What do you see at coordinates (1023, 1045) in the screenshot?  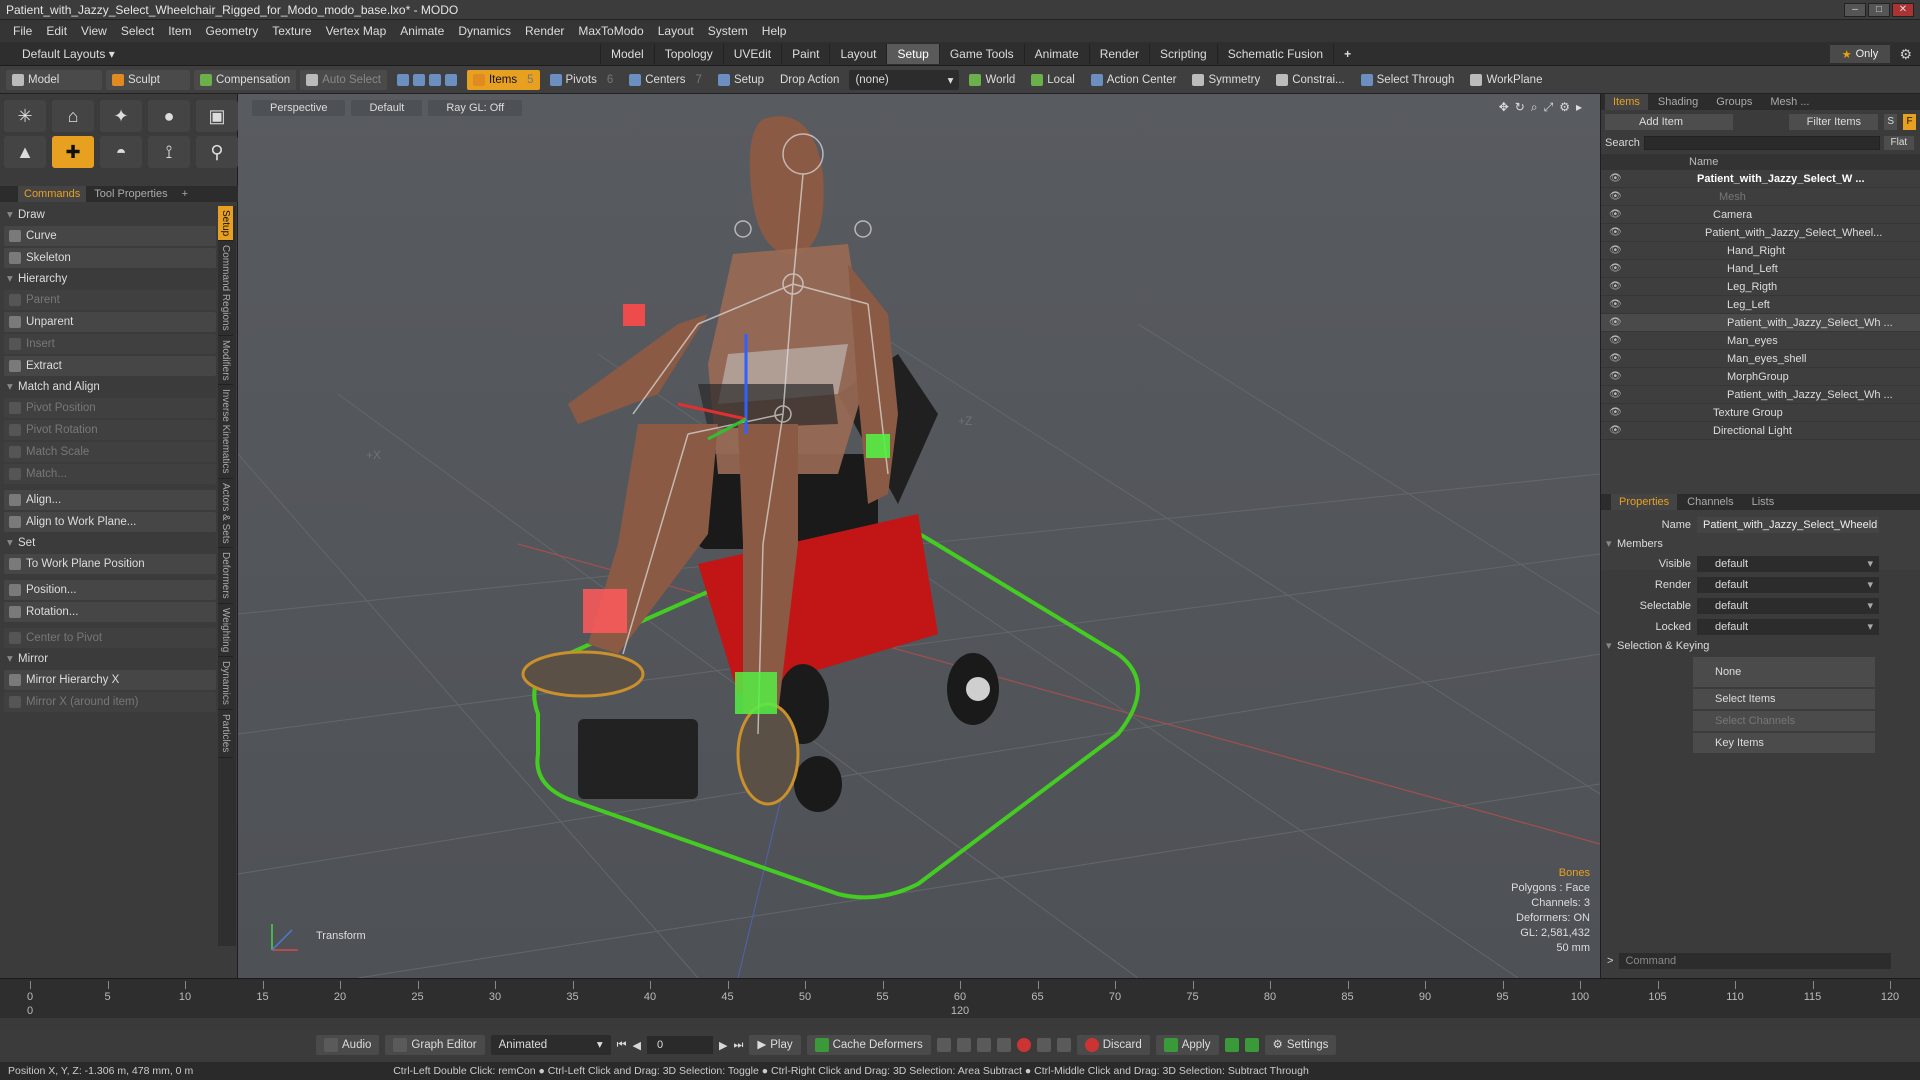 I see `record-icon` at bounding box center [1023, 1045].